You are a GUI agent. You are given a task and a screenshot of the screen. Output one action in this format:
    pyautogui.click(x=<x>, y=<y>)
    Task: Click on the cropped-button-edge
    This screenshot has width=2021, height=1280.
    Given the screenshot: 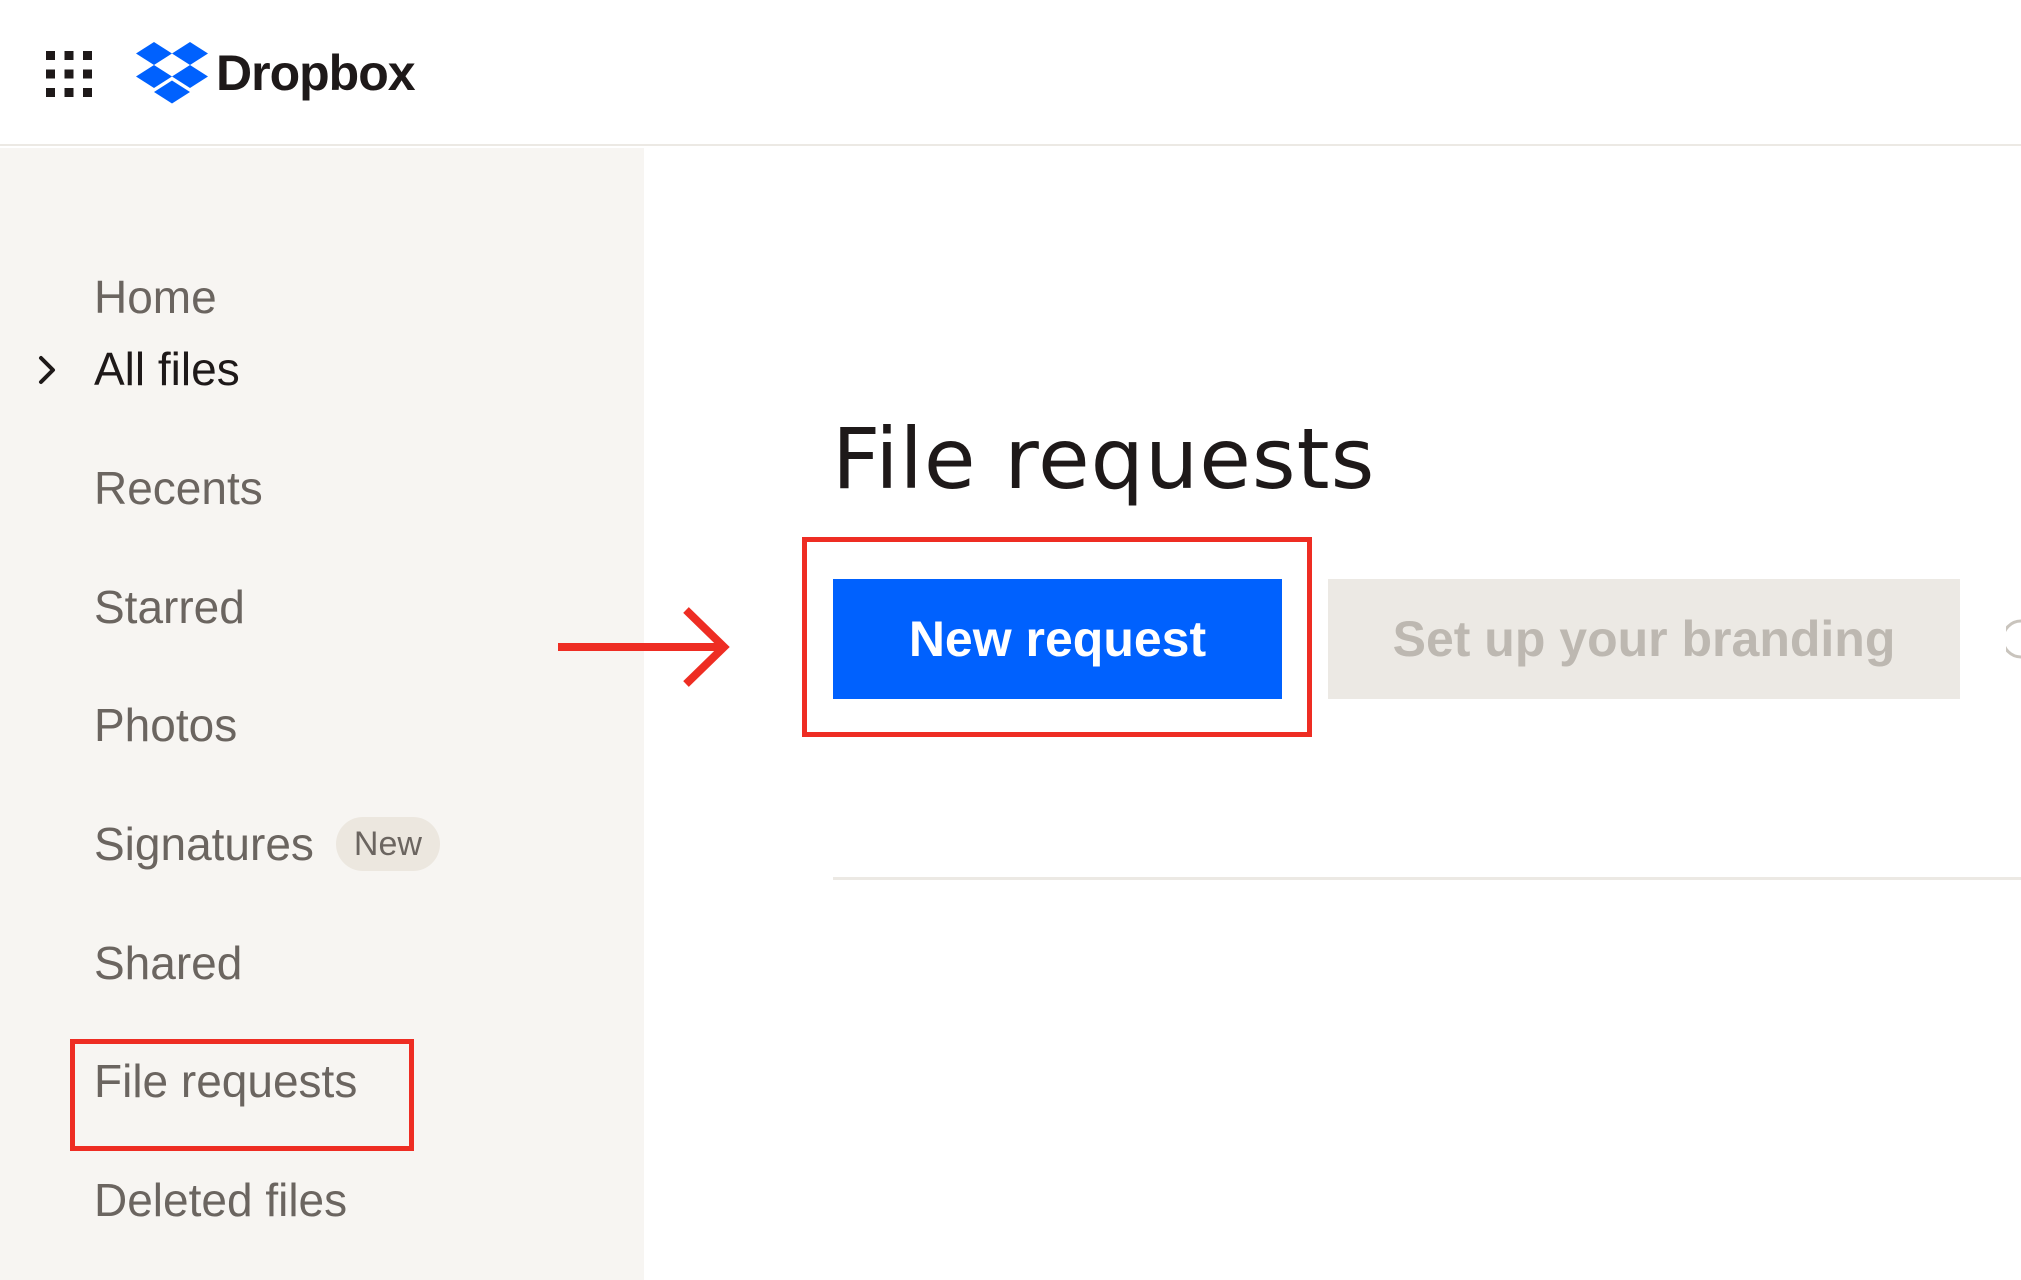 What is the action you would take?
    pyautogui.click(x=2013, y=639)
    